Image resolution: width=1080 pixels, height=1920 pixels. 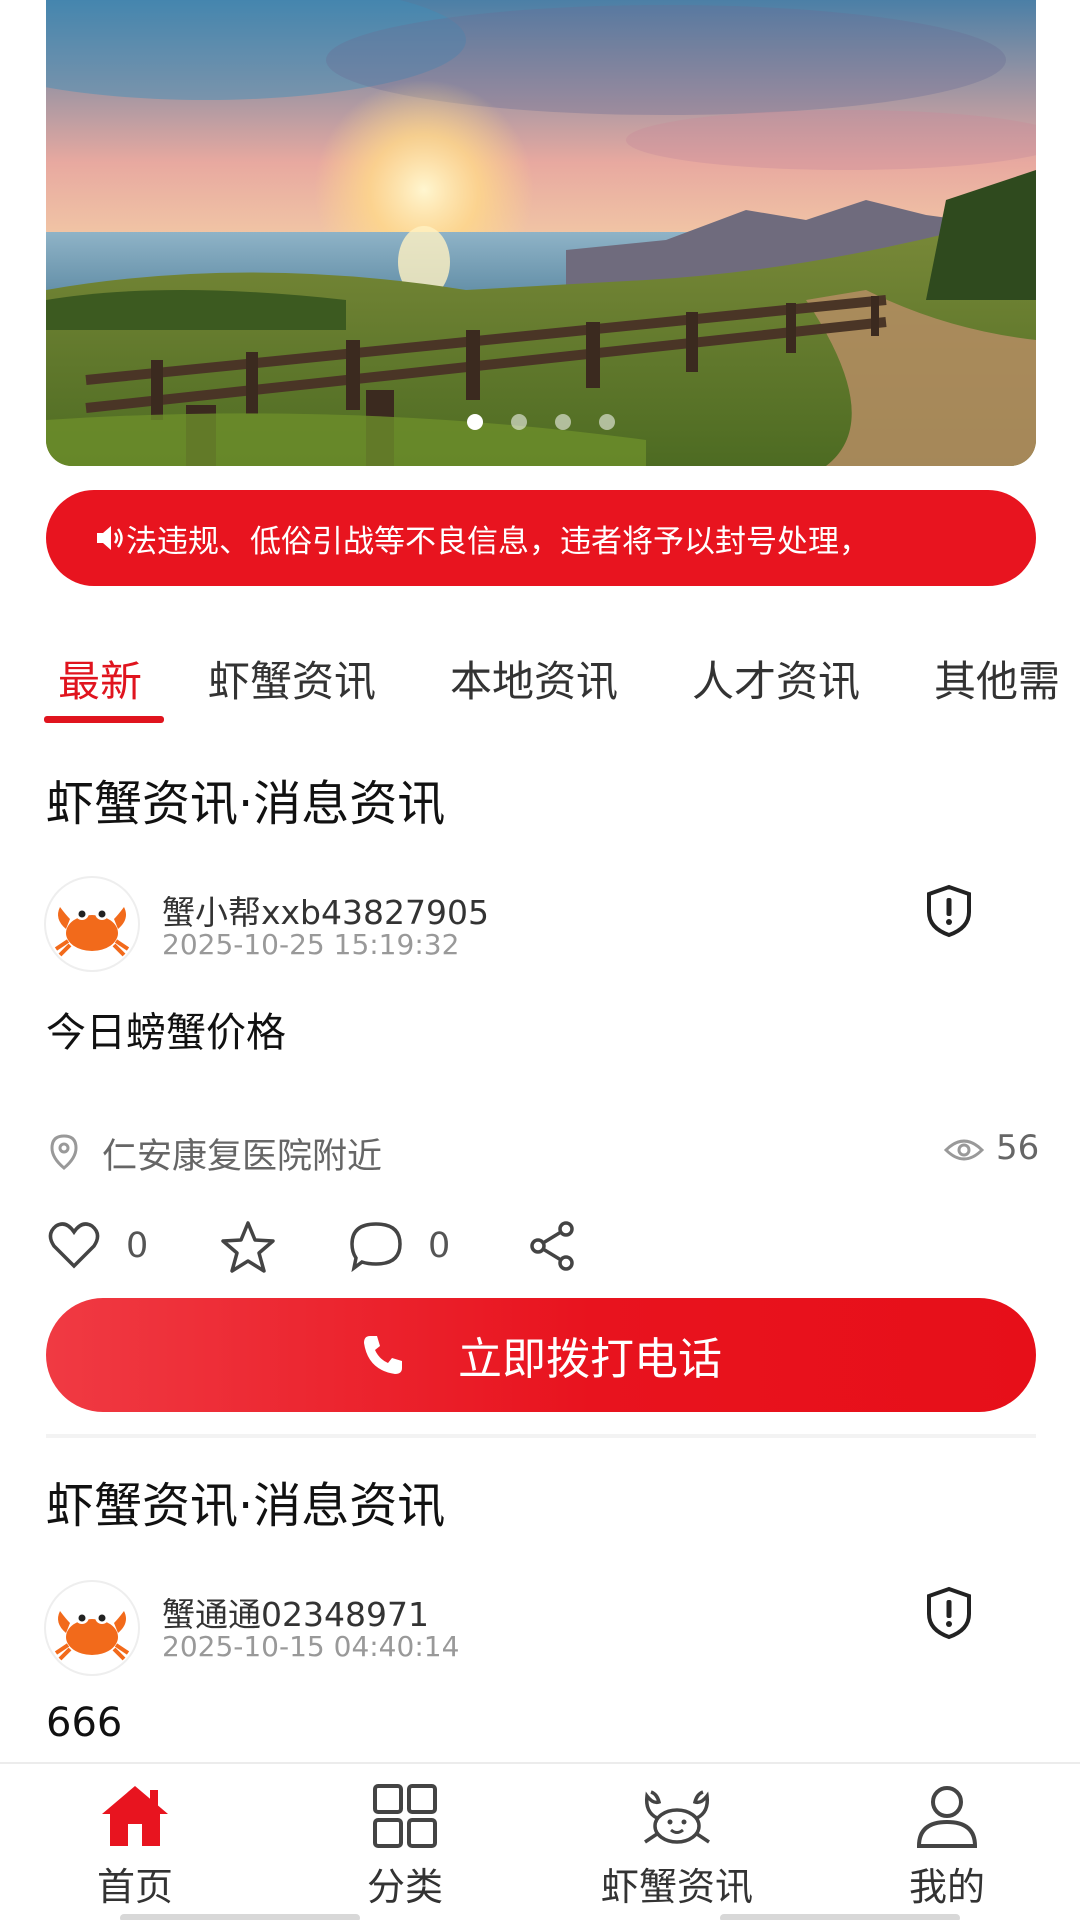 I want to click on post-time: 2025-10-15 04:40:14, so click(x=311, y=1646).